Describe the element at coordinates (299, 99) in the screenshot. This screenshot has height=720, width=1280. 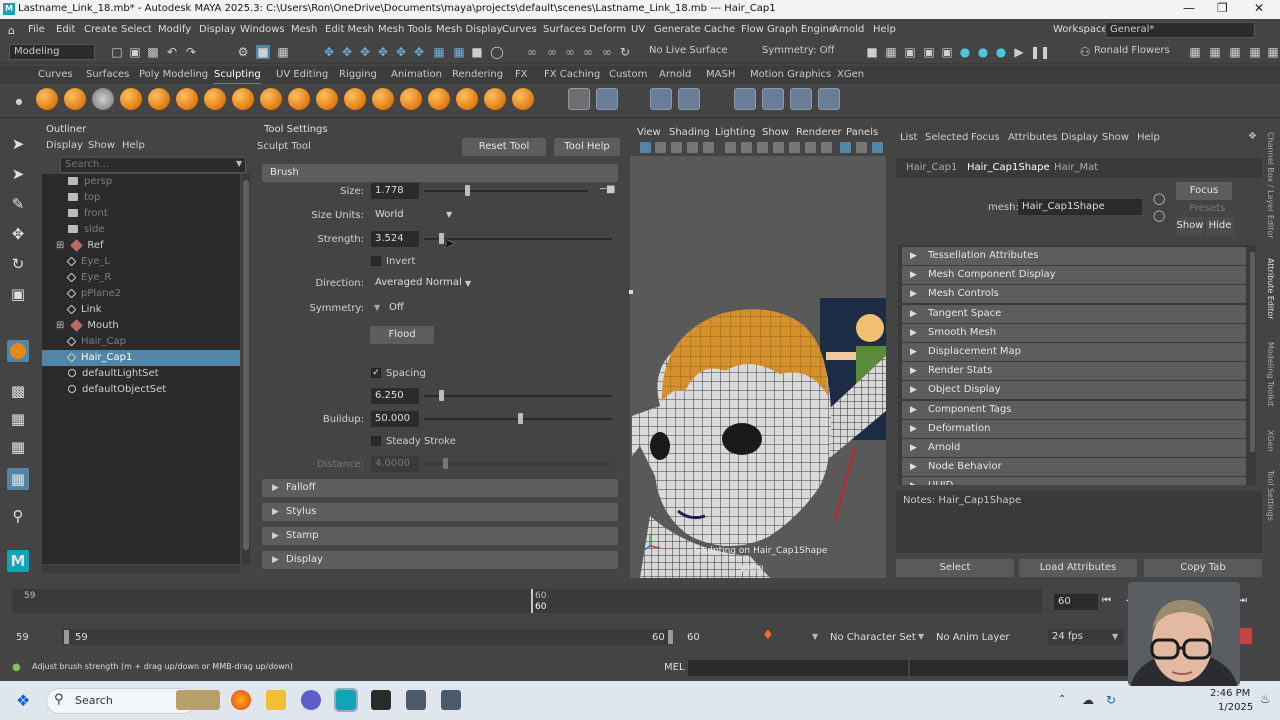
I see `imprint-brush-icon` at that location.